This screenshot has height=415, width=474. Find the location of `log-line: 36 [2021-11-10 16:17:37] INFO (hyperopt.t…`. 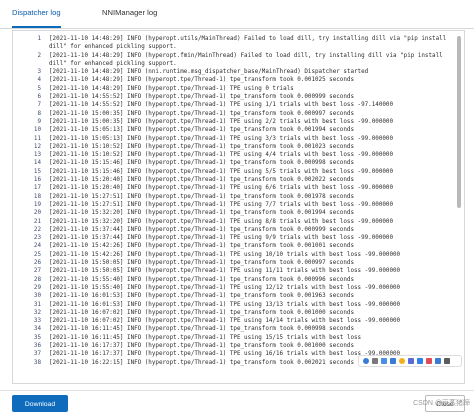

log-line: 36 [2021-11-10 16:17:37] INFO (hyperopt.t… is located at coordinates (233, 346).